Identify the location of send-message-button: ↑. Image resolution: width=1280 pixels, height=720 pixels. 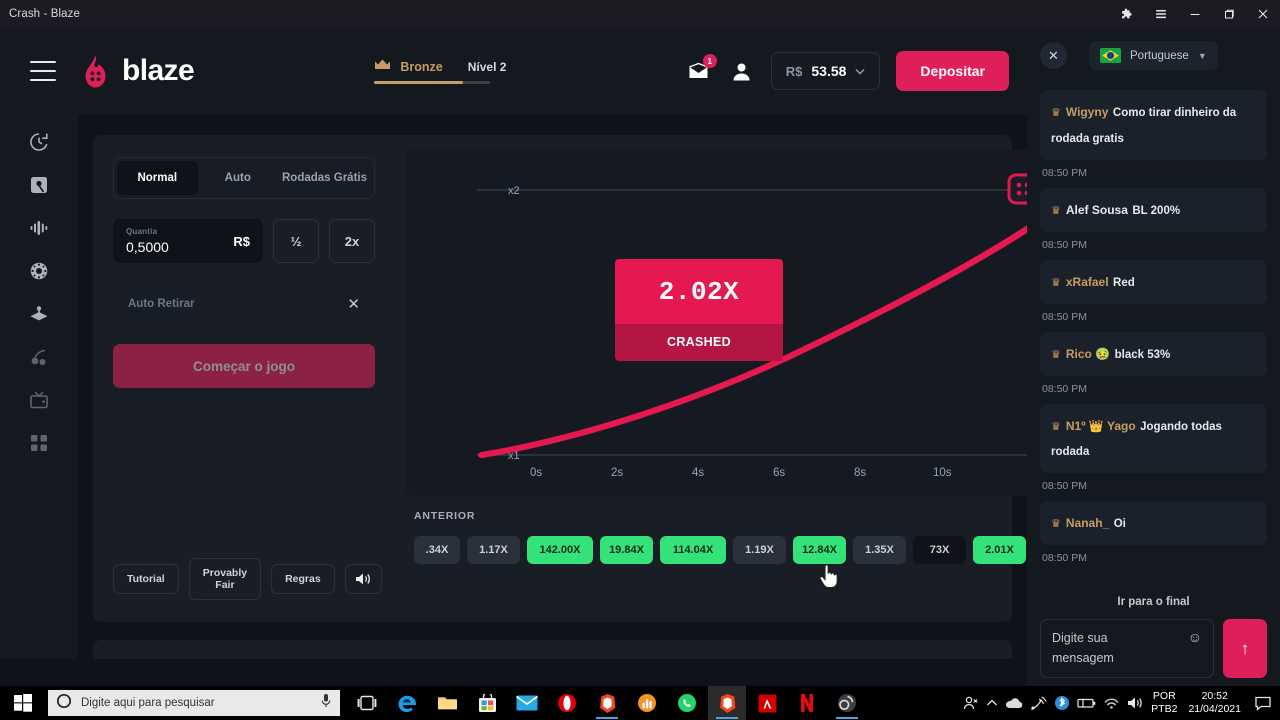
(1245, 648).